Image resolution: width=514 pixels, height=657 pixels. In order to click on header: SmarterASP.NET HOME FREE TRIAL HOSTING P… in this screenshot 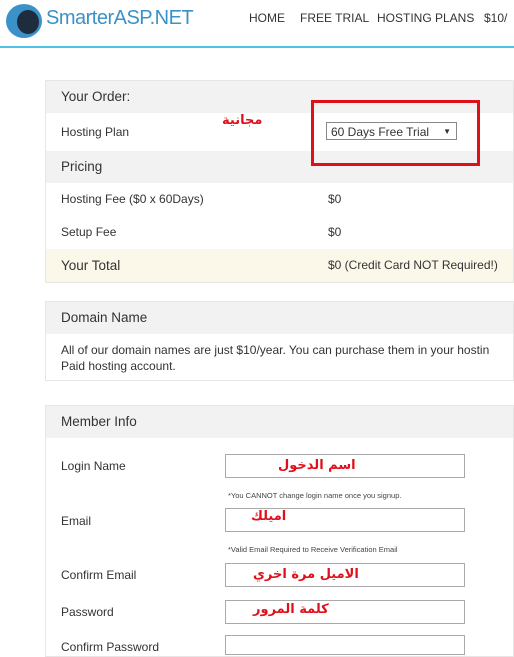, I will do `click(257, 24)`.